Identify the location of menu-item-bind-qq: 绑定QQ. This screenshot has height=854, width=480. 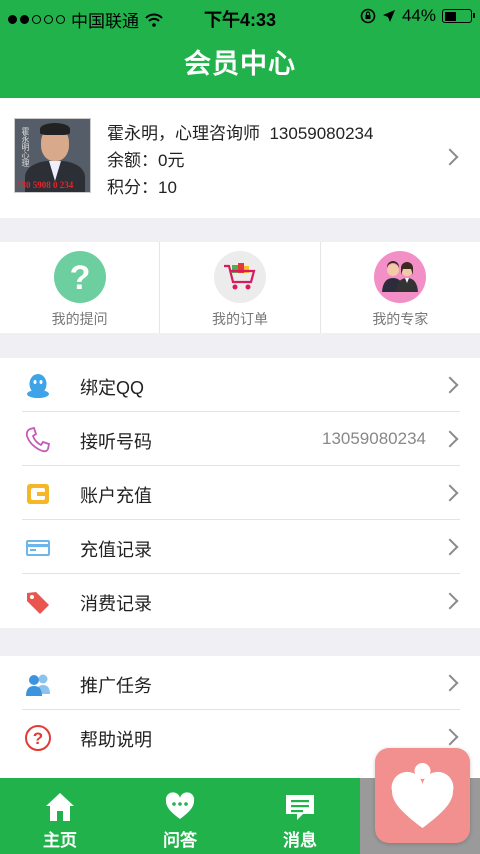
(240, 385).